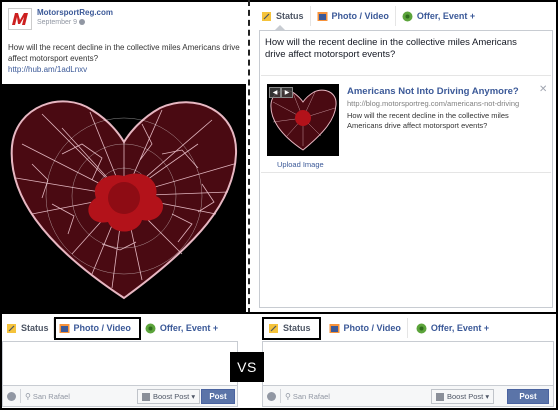 Image resolution: width=558 pixels, height=410 pixels. I want to click on post-date: September 9, so click(57, 22).